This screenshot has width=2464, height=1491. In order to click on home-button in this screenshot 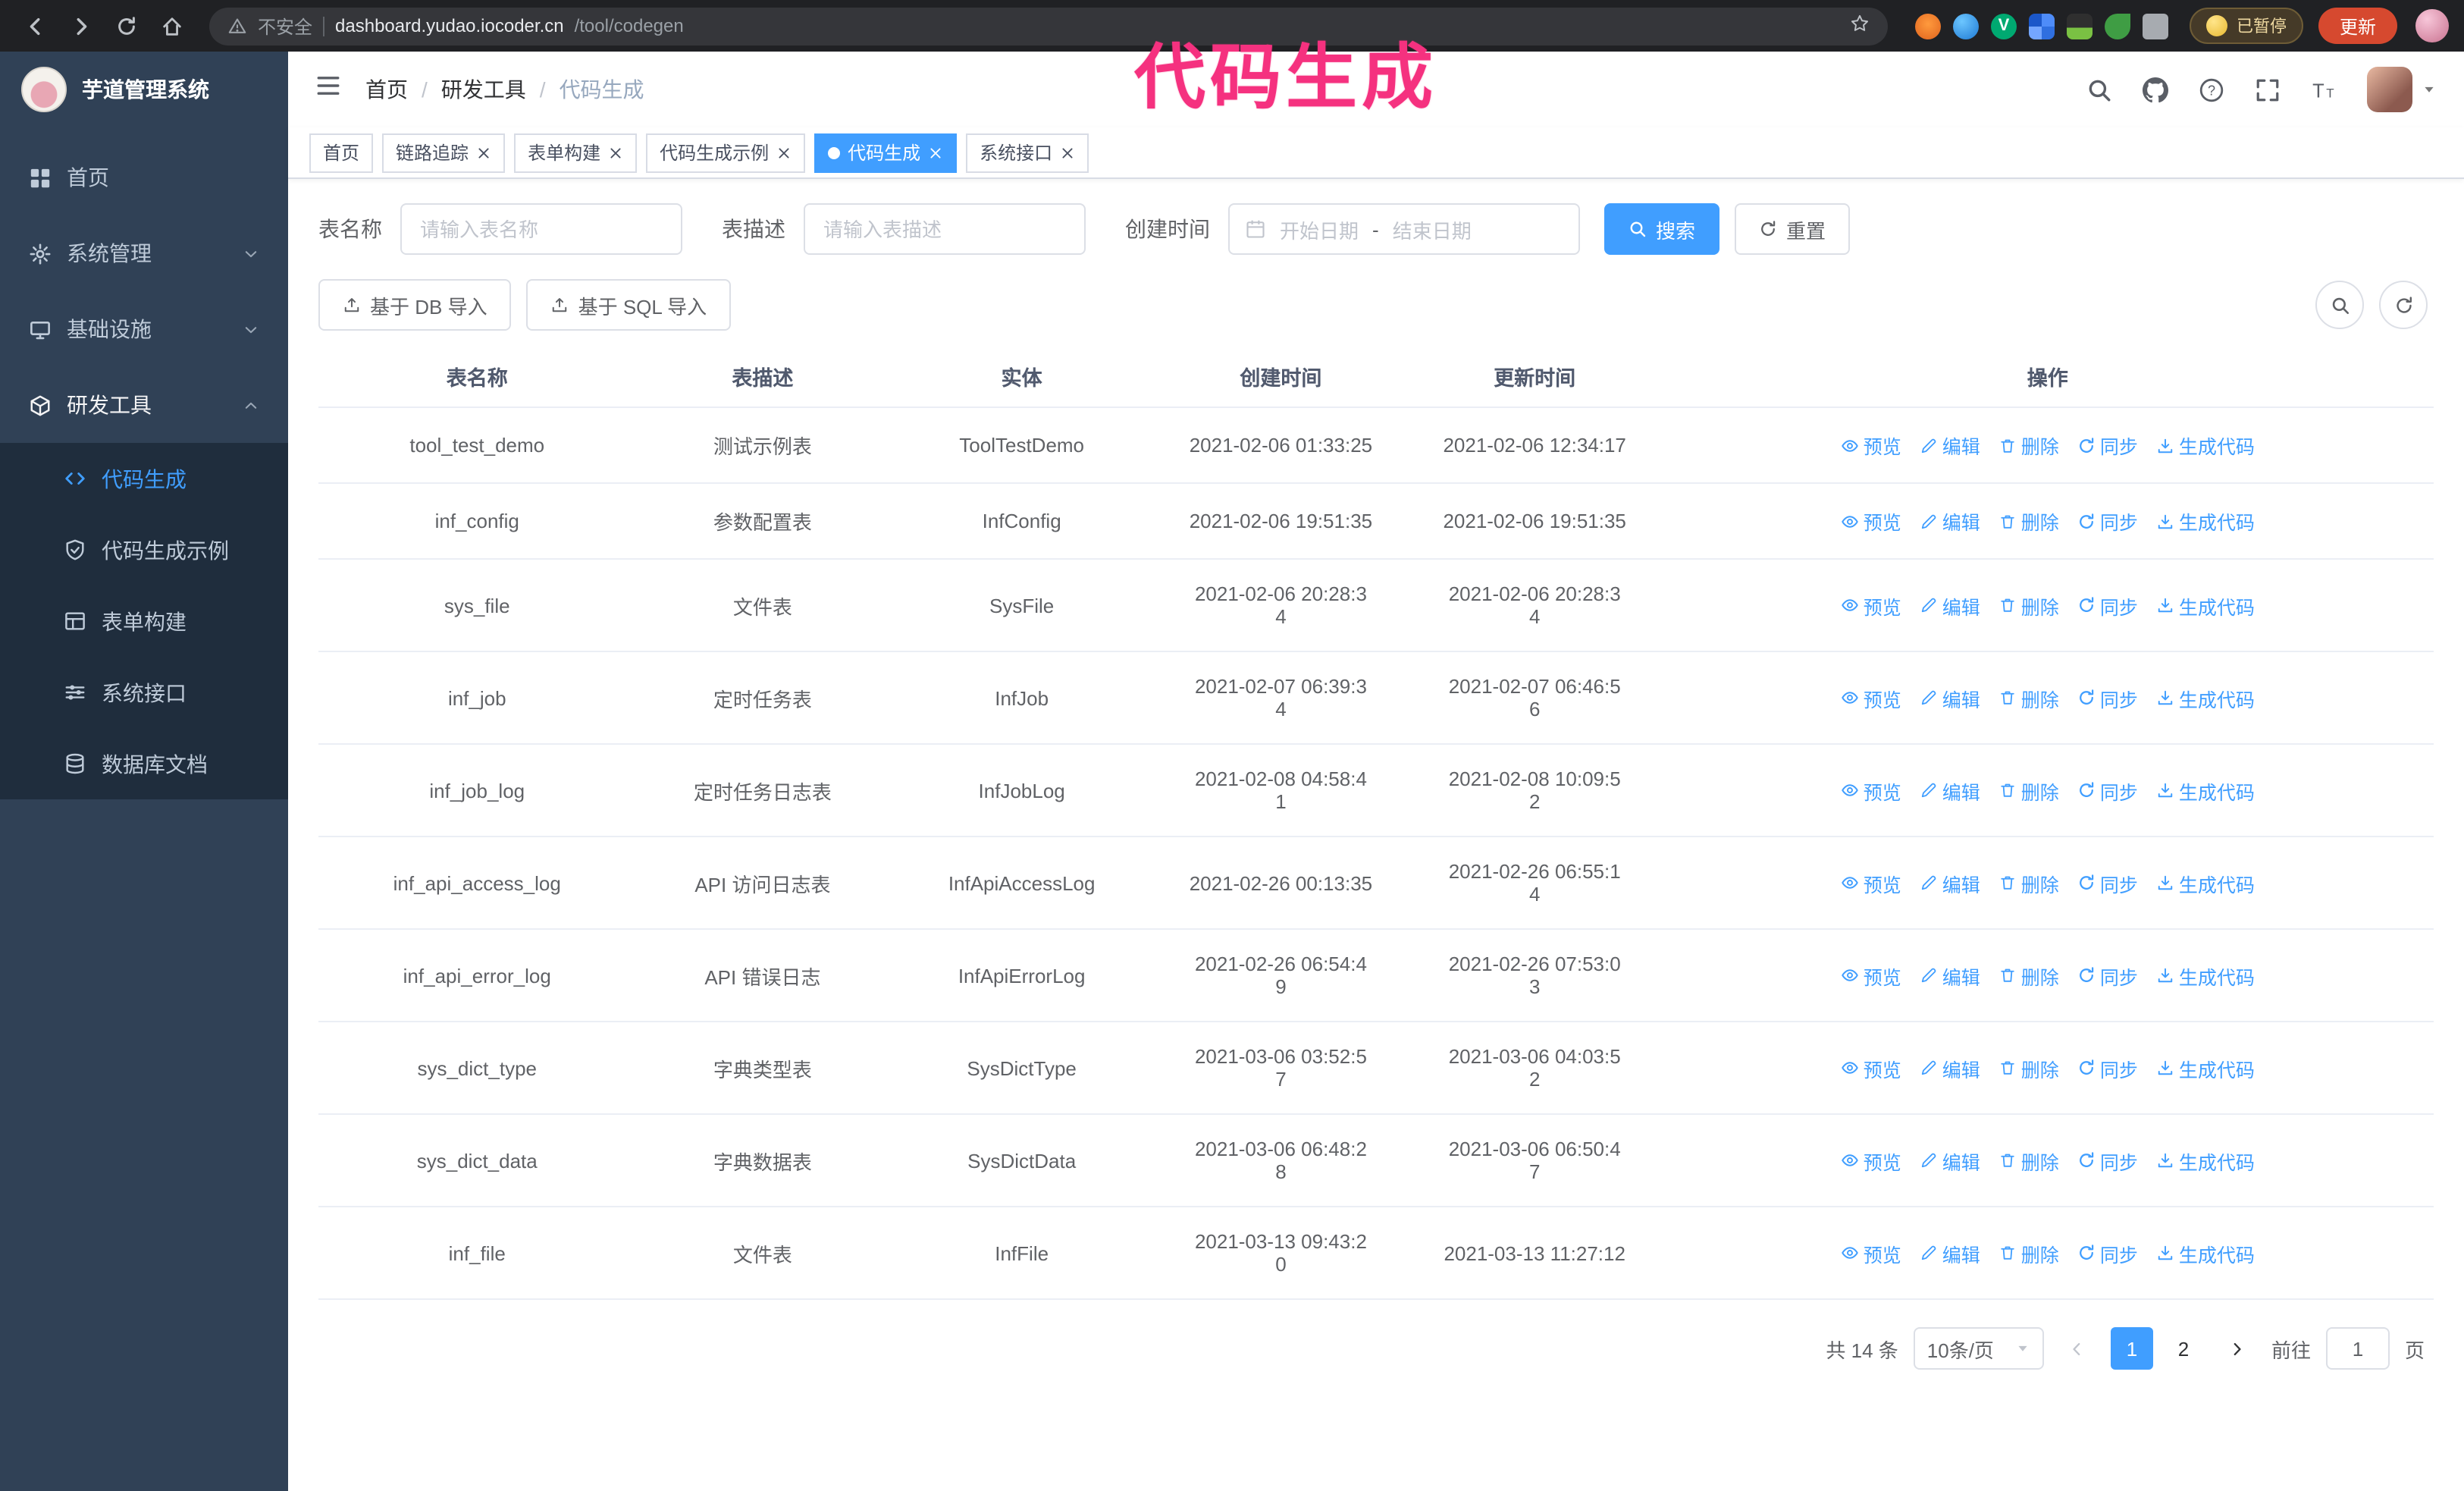, I will do `click(171, 26)`.